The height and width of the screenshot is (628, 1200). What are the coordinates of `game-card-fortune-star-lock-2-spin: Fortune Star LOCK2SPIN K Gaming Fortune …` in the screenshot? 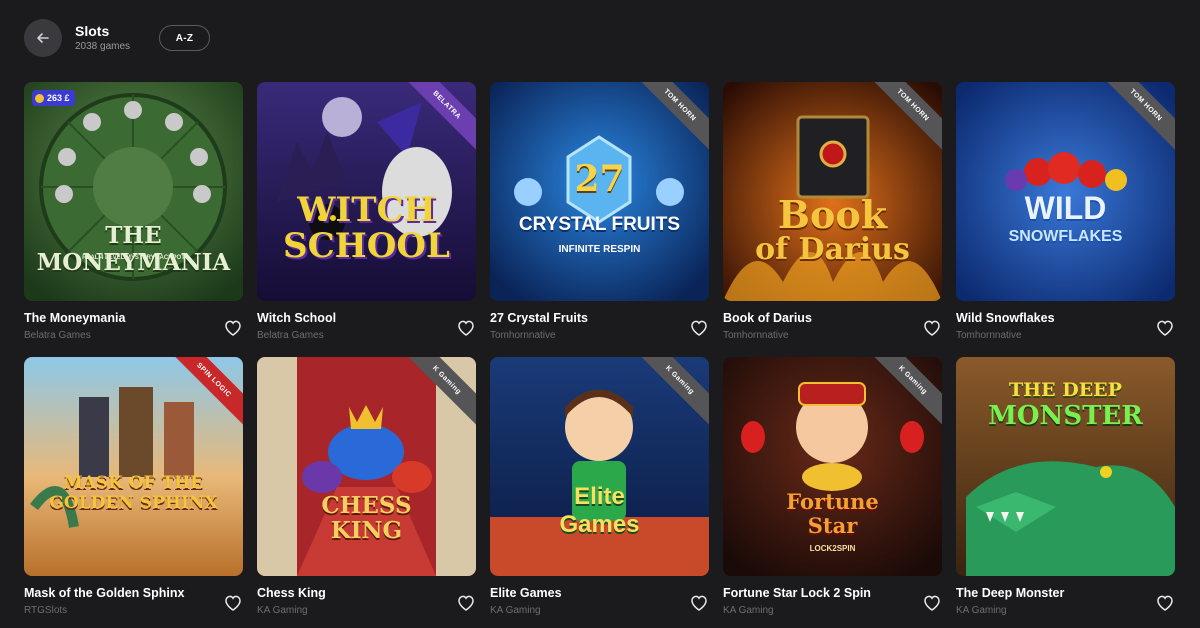 It's located at (832, 492).